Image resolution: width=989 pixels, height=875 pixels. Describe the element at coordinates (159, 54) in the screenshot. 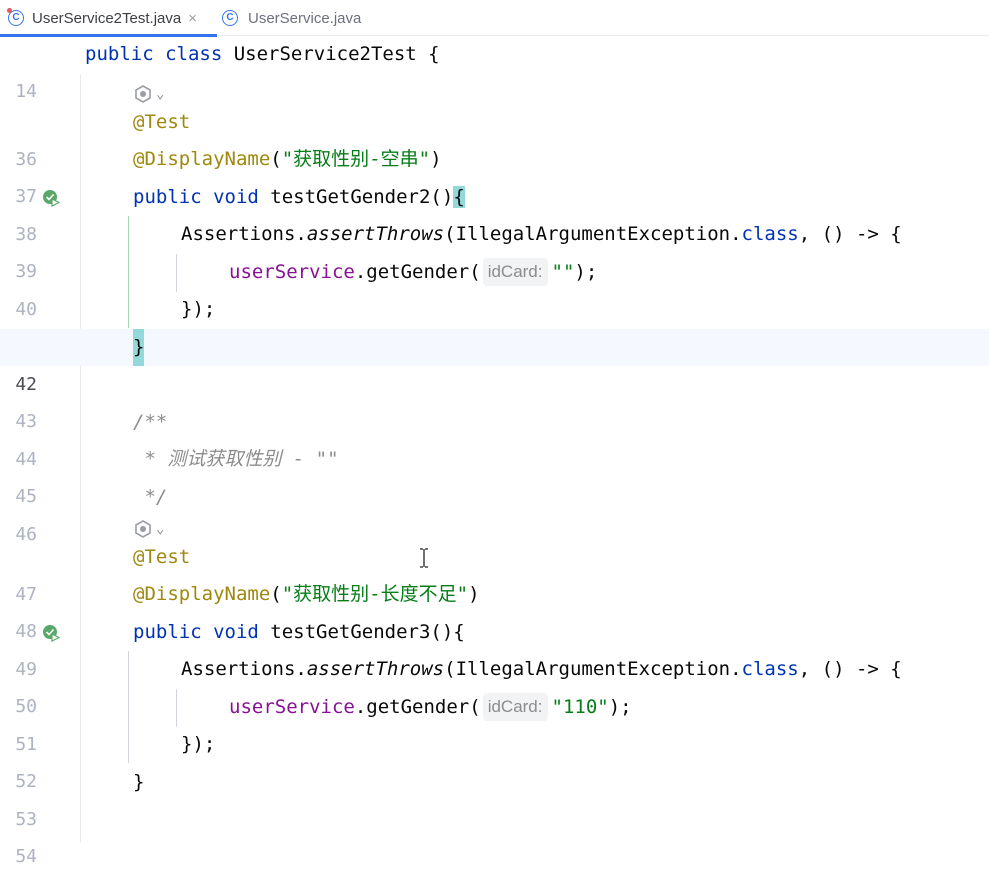

I see `keyword: public class` at that location.